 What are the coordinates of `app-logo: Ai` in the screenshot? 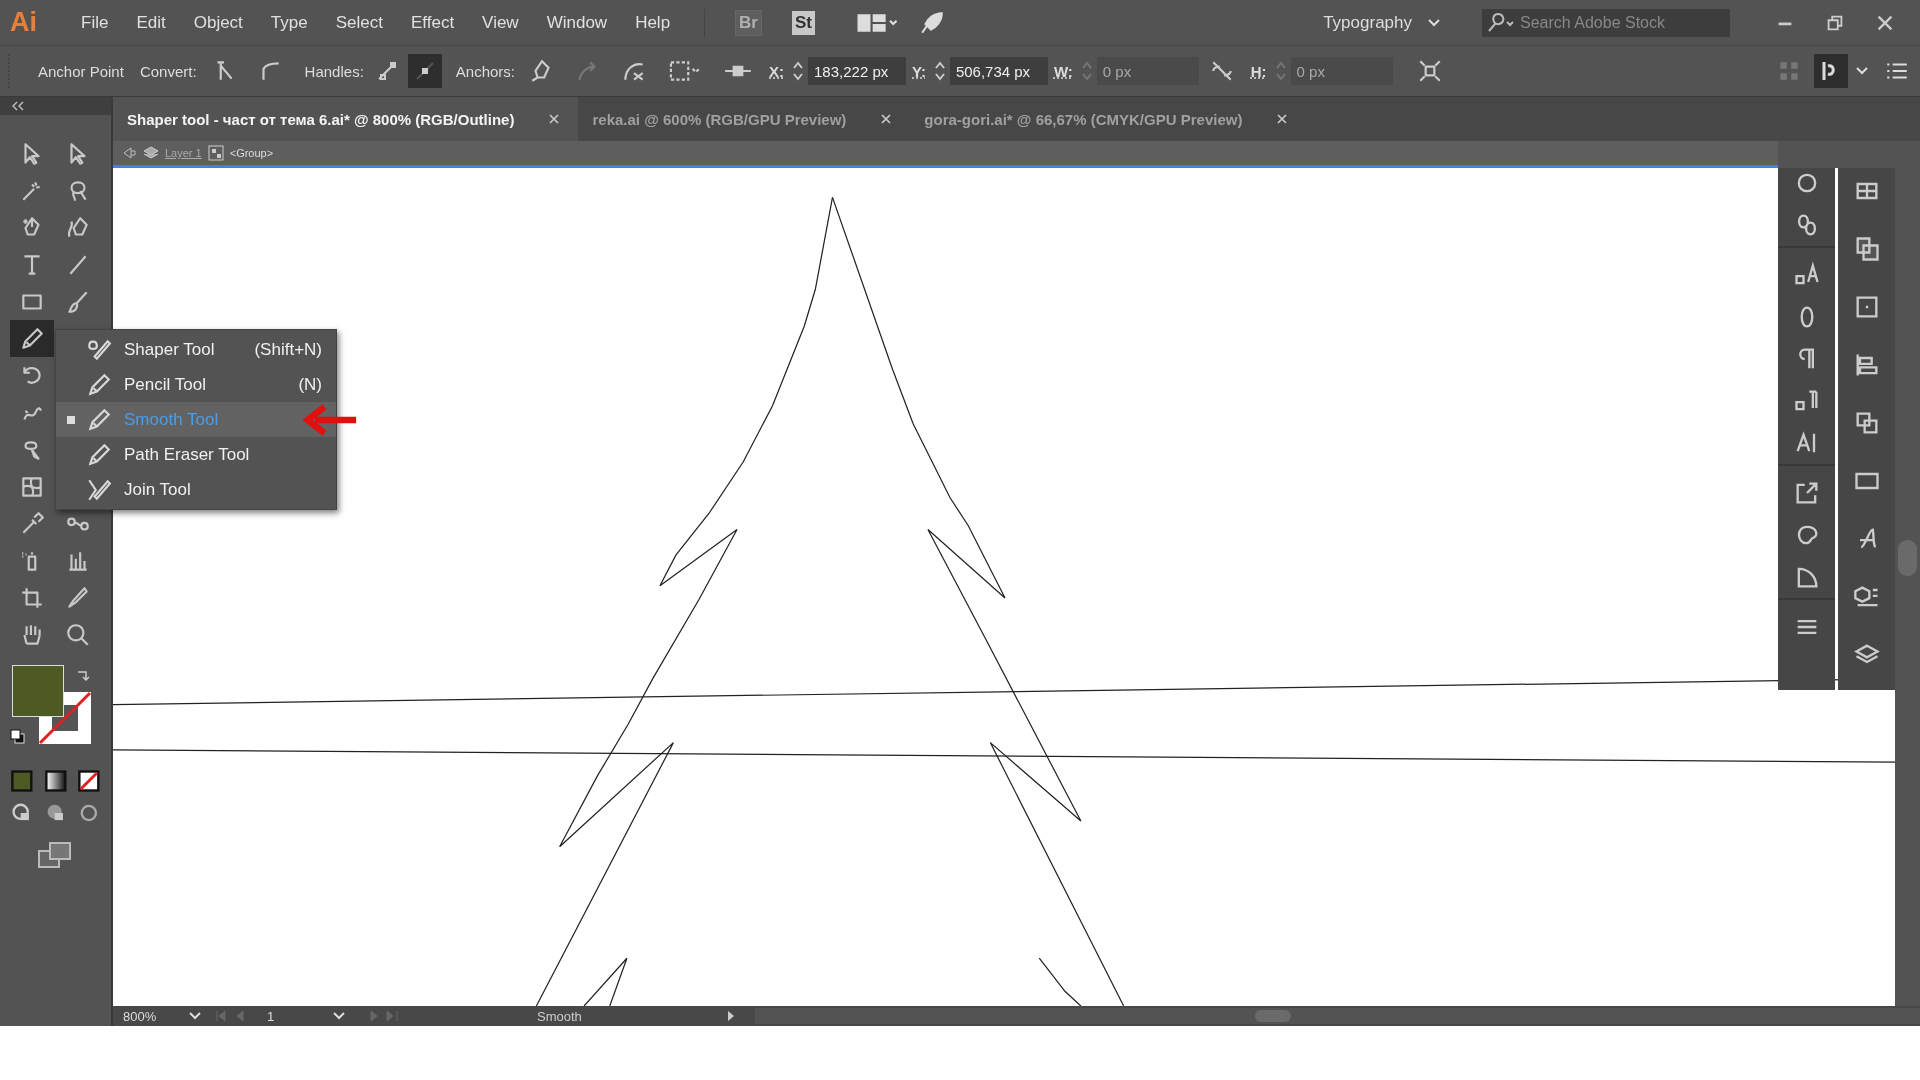 It's located at (23, 22).